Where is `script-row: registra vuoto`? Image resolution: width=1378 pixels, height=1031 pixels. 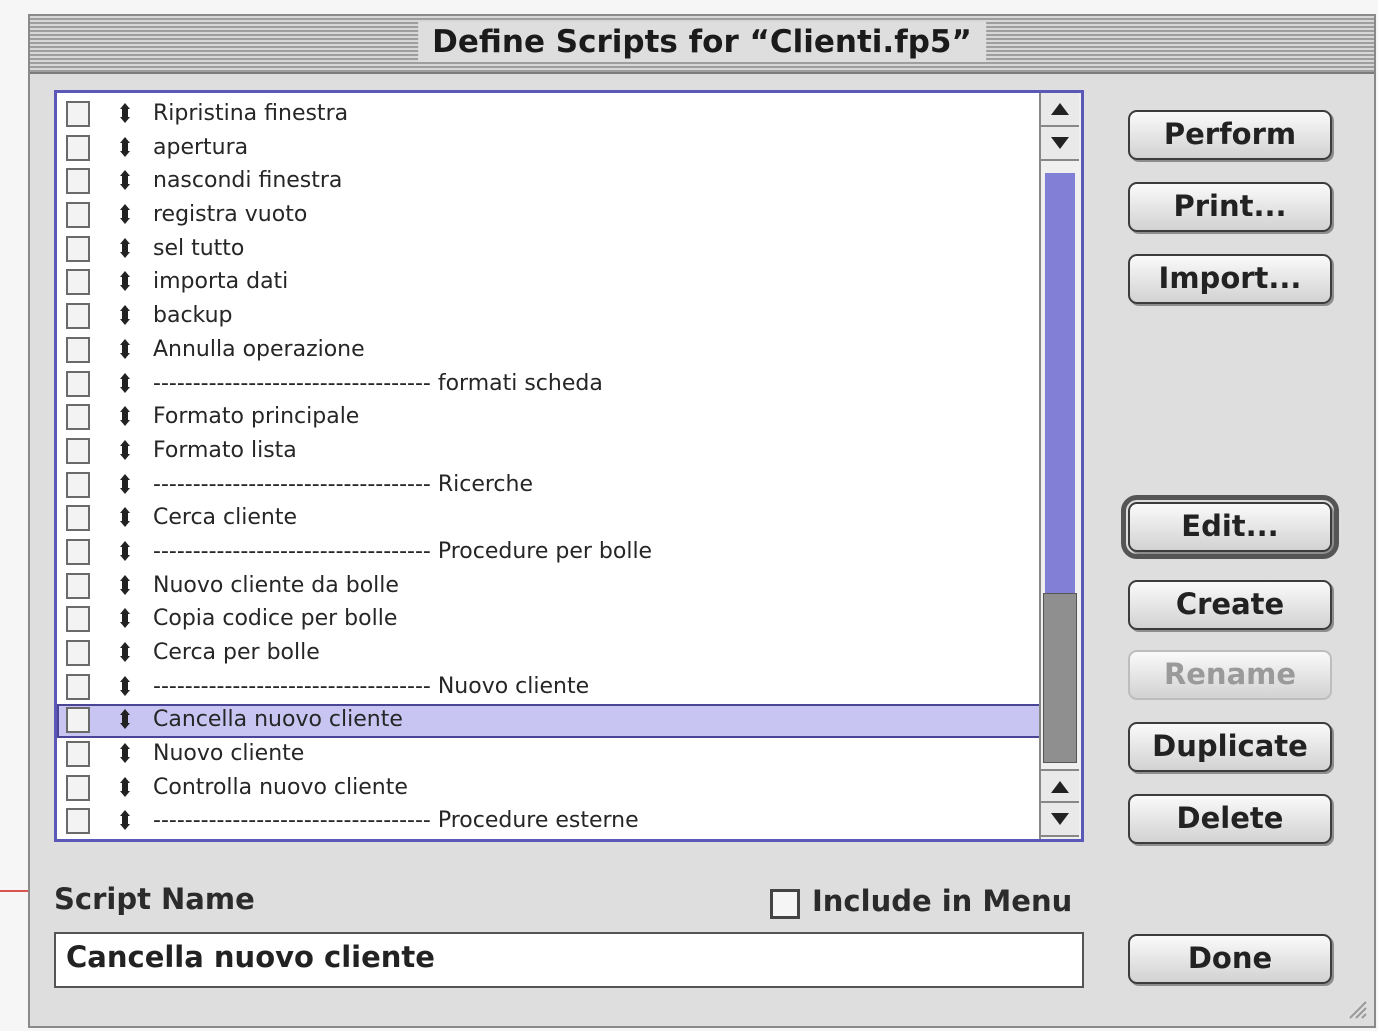 script-row: registra vuoto is located at coordinates (550, 216).